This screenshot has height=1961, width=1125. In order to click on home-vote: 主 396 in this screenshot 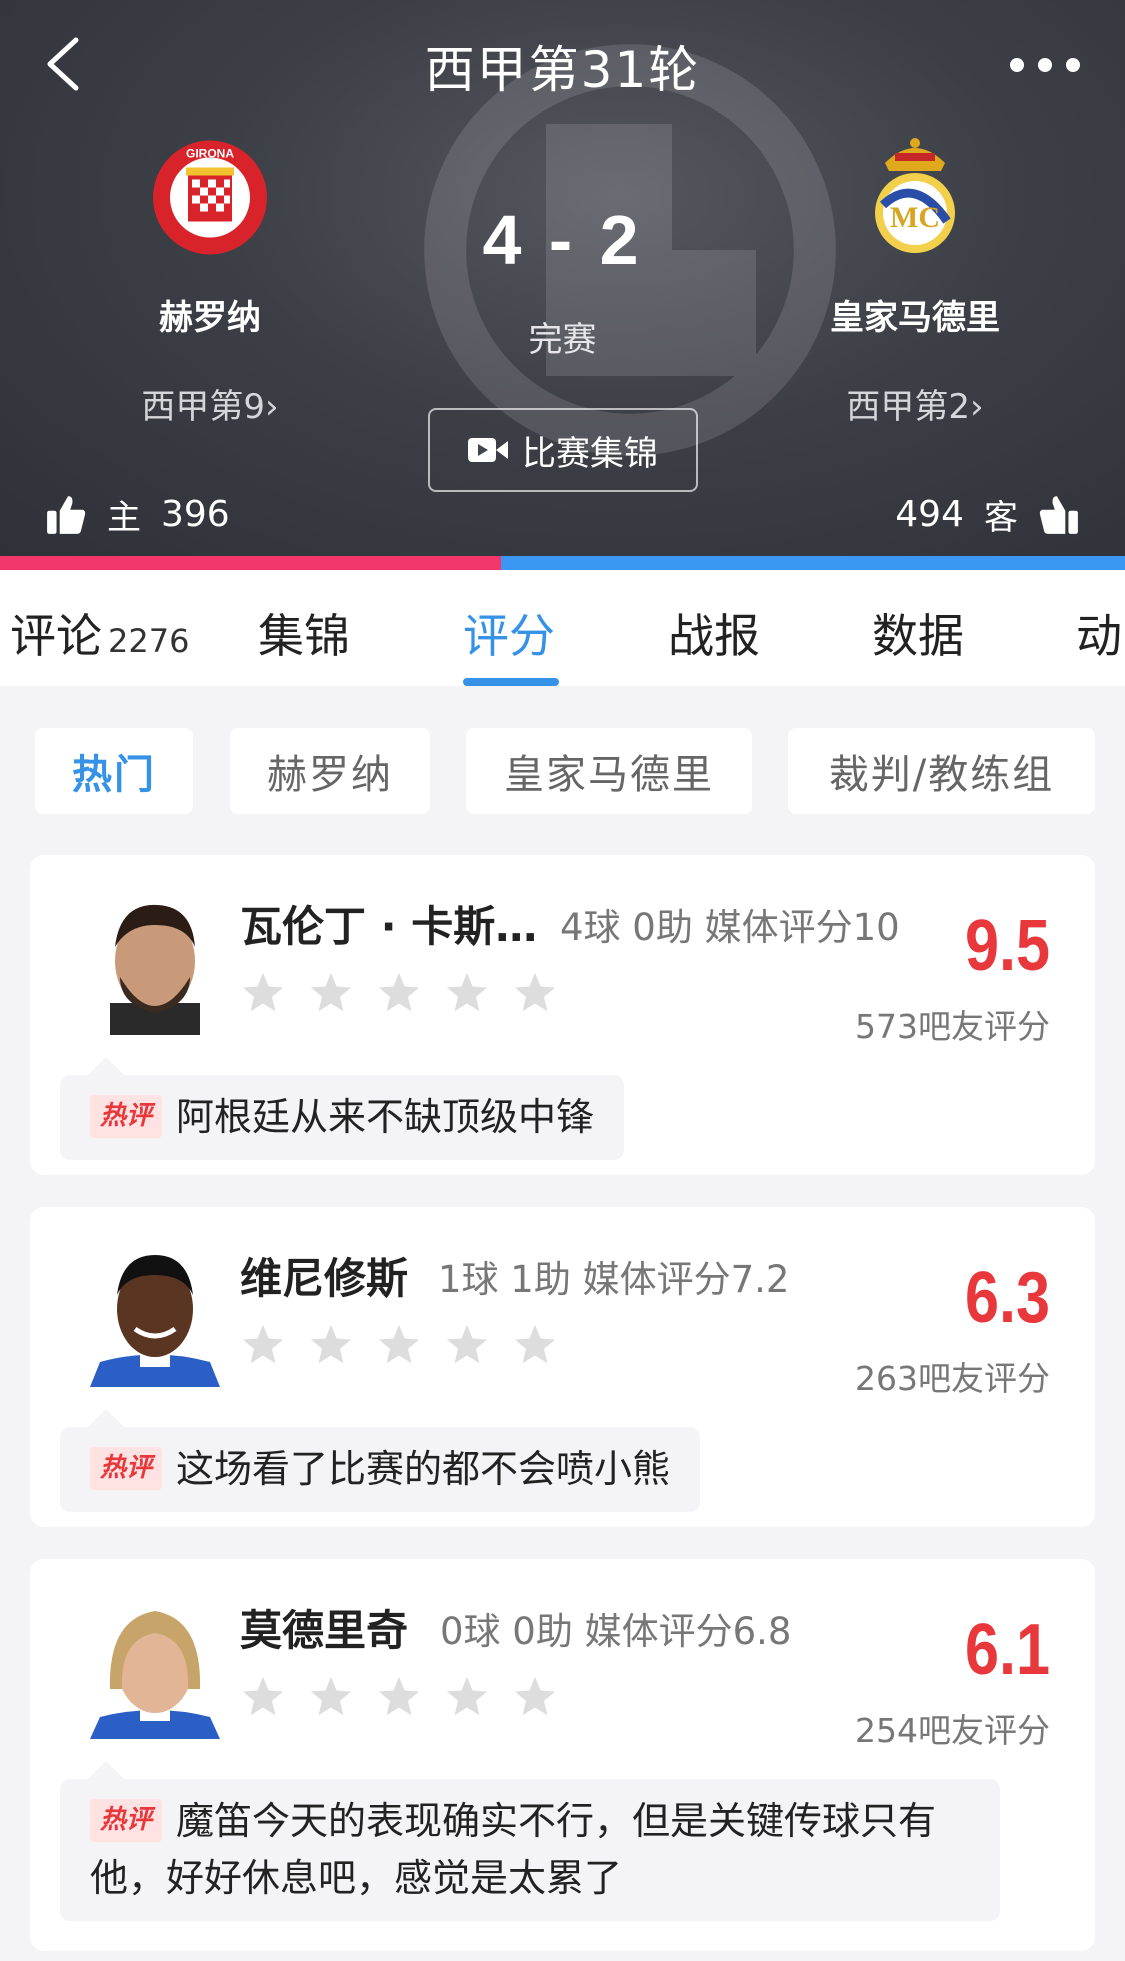, I will do `click(137, 514)`.